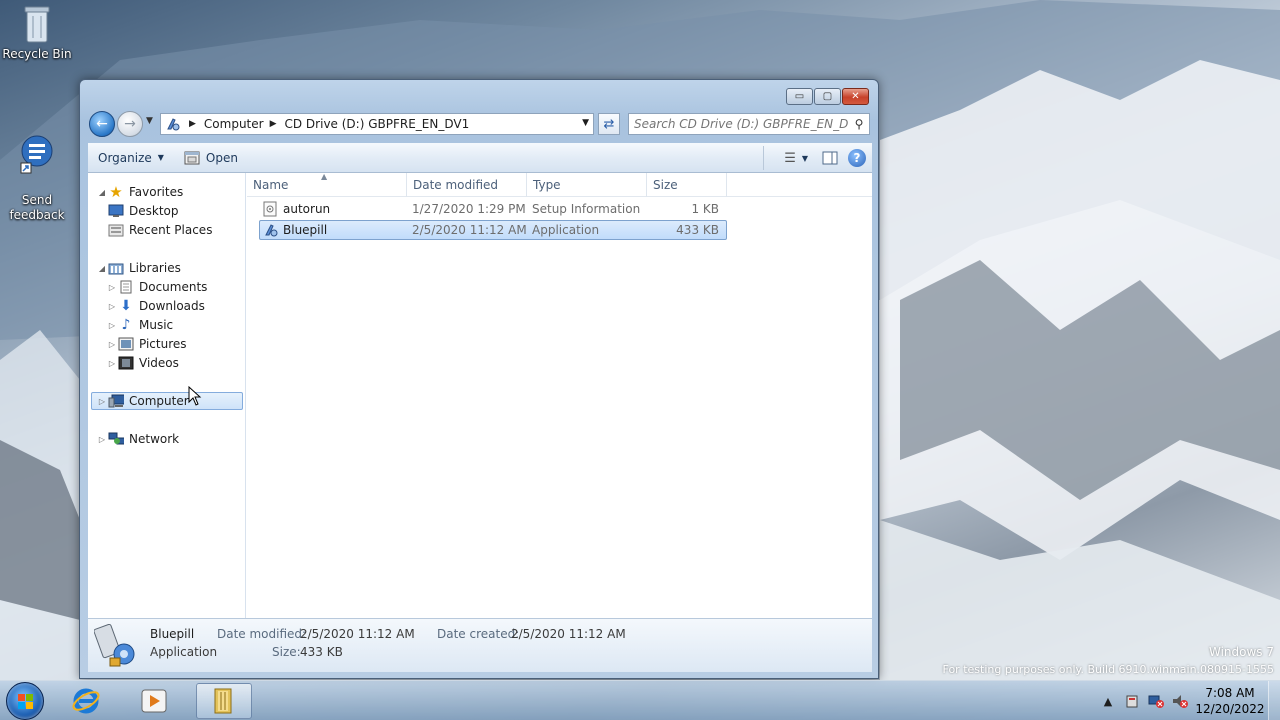  I want to click on nav-videos: ▷ Videos, so click(142, 363).